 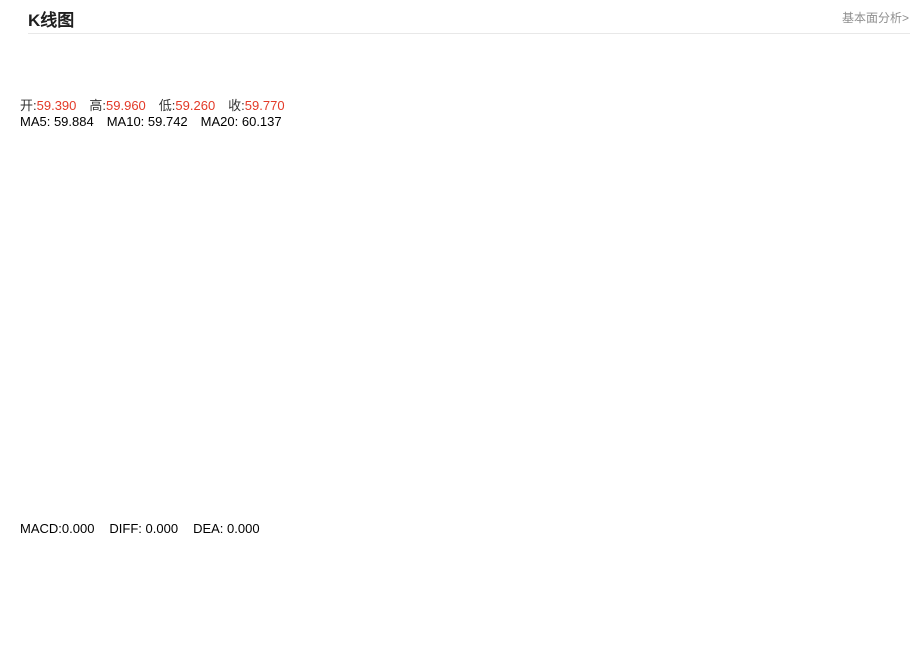 What do you see at coordinates (875, 17) in the screenshot?
I see `fundamental-analysis-link: 基本面分析>` at bounding box center [875, 17].